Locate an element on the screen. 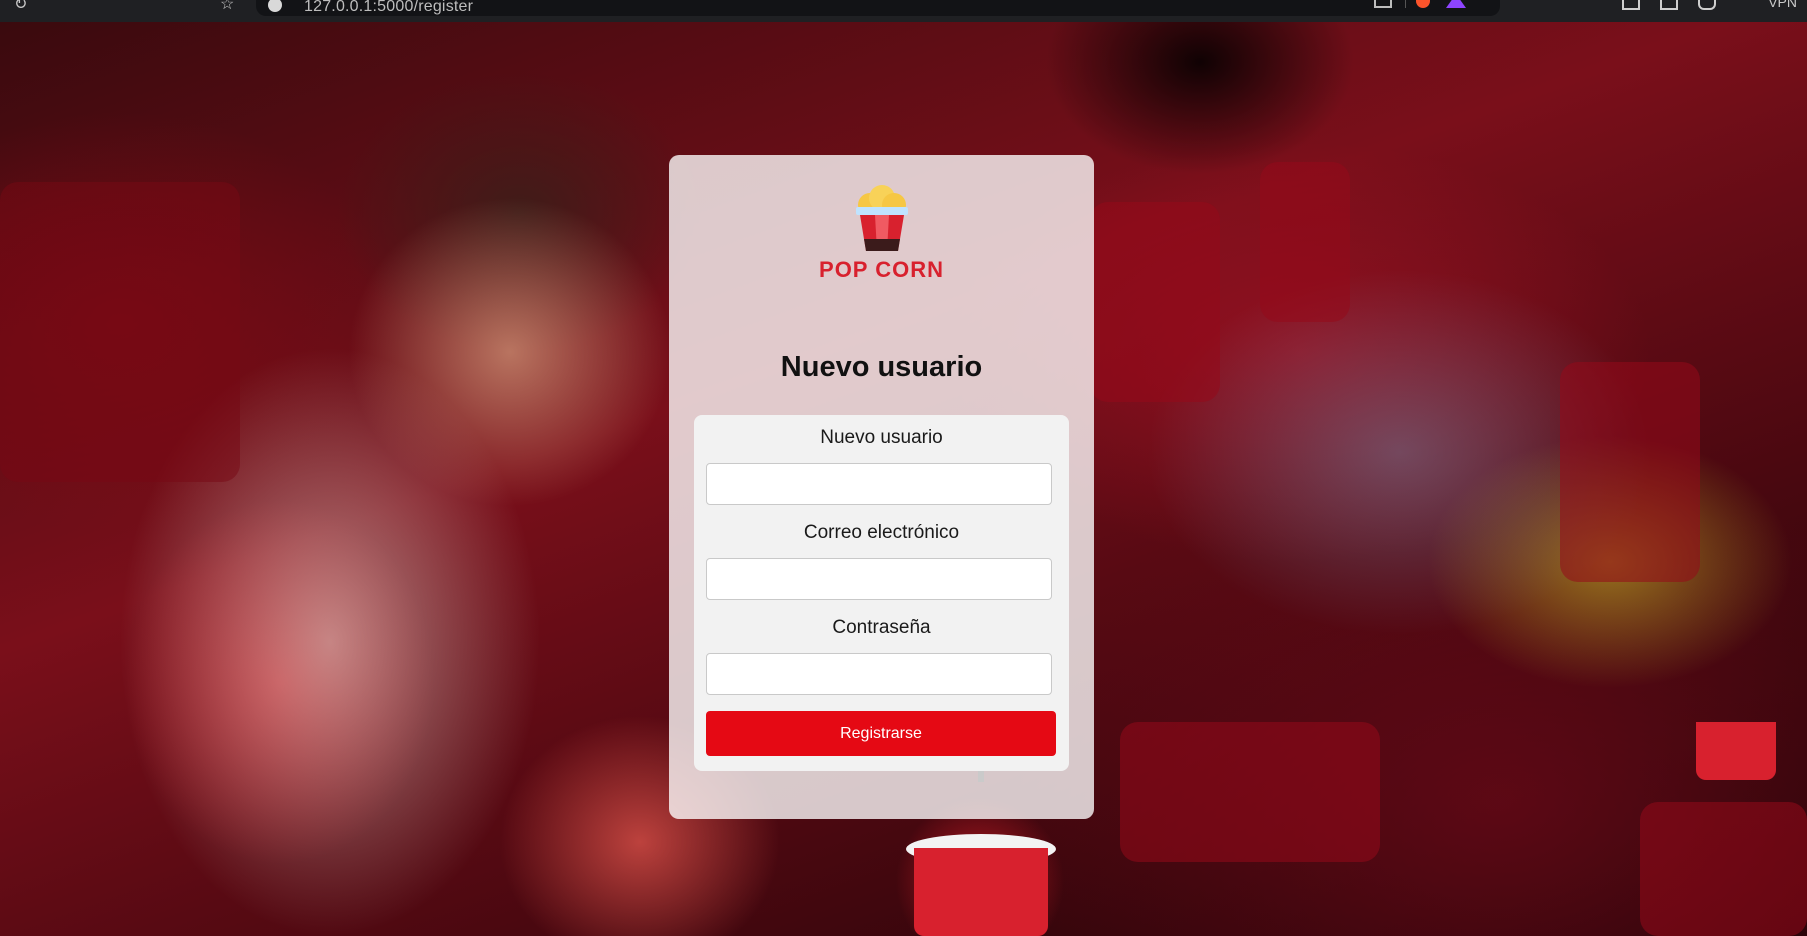  url-text: 127.0.0.1:5000/register is located at coordinates (388, 8).